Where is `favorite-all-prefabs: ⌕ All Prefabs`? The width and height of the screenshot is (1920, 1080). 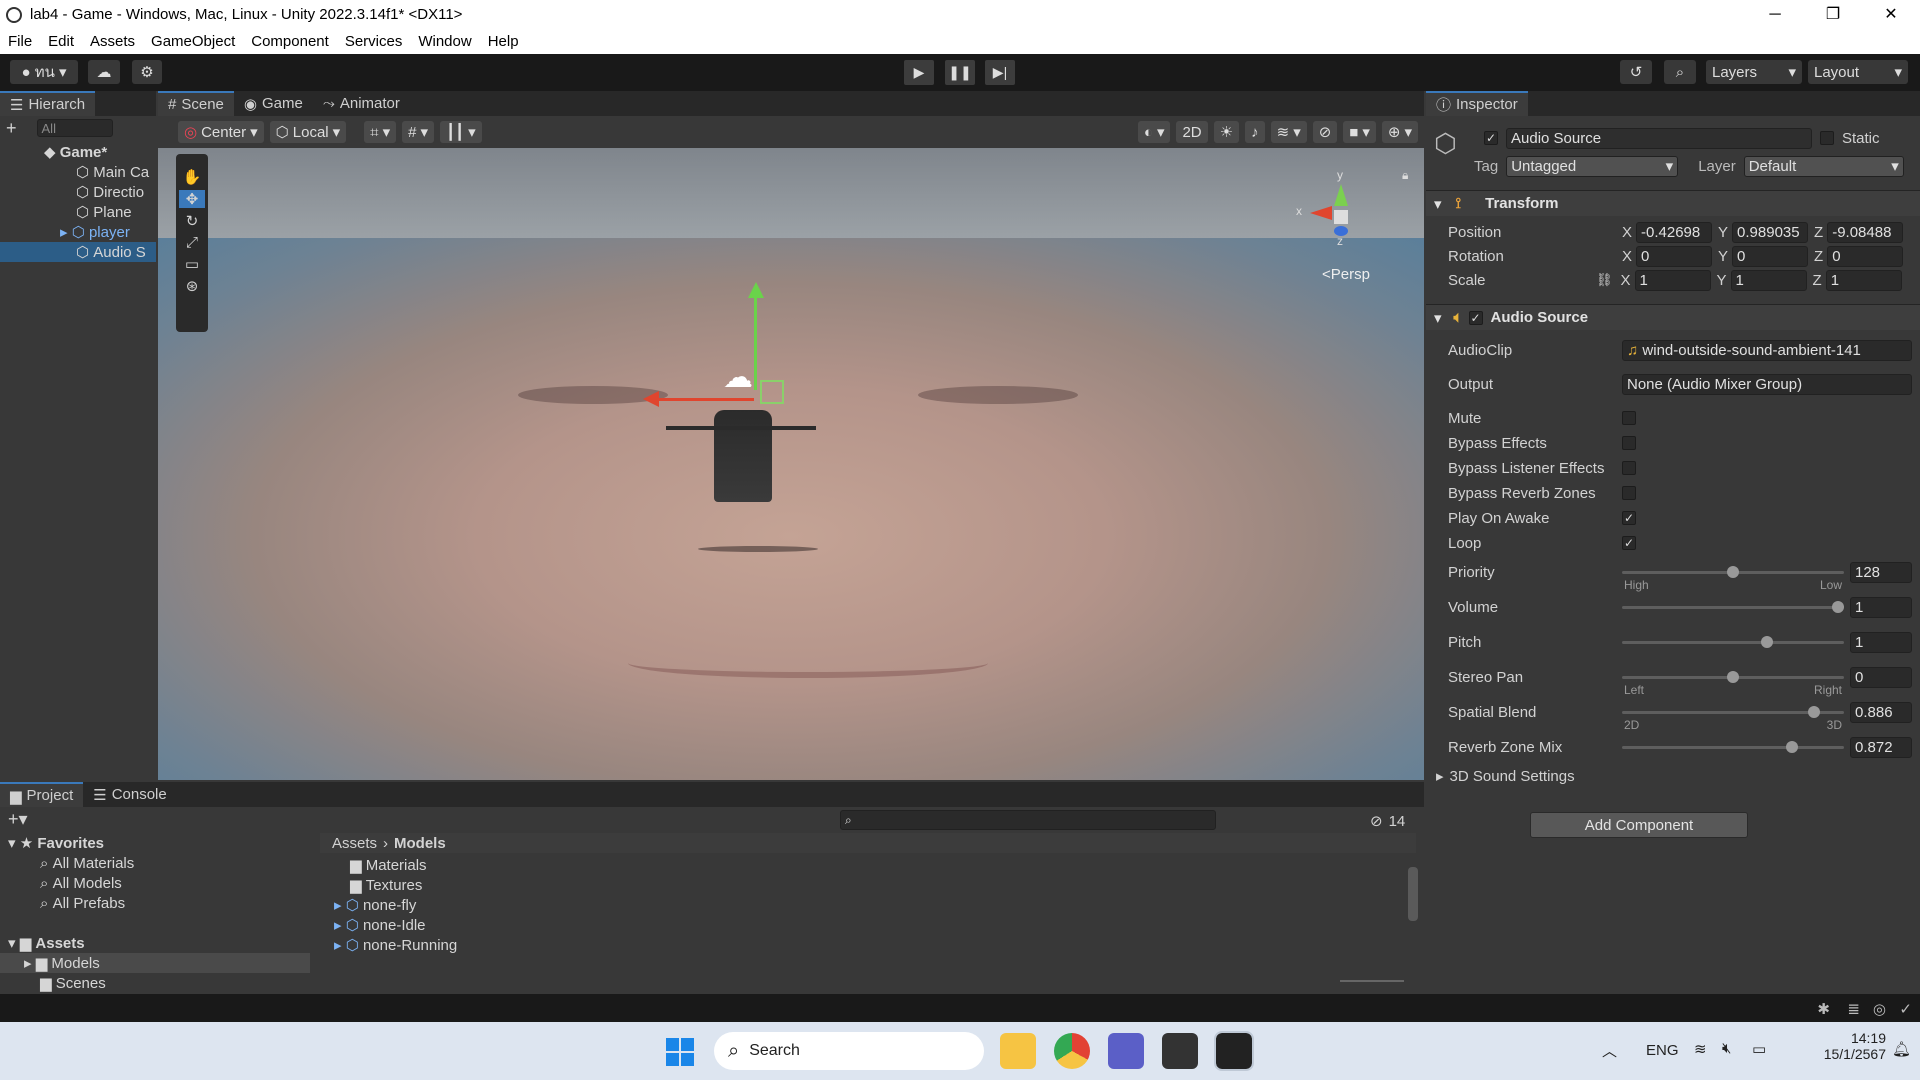 favorite-all-prefabs: ⌕ All Prefabs is located at coordinates (155, 903).